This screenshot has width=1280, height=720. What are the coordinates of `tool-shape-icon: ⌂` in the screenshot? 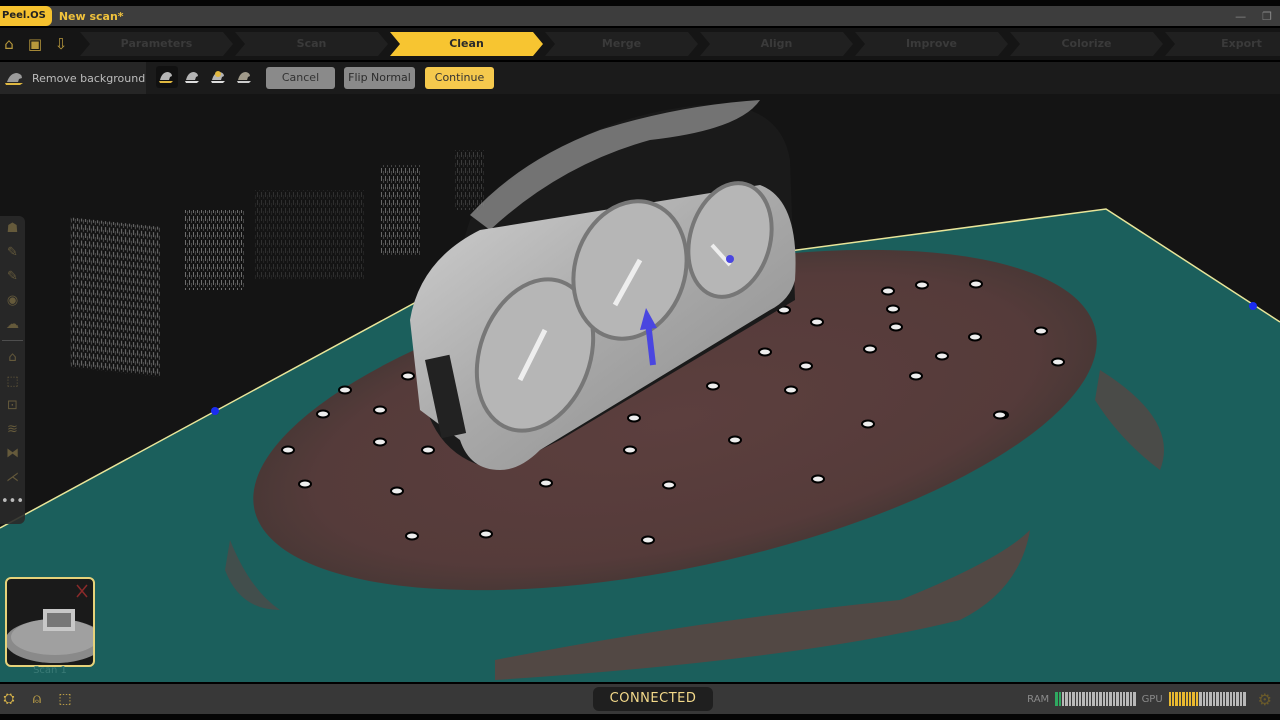 It's located at (12, 357).